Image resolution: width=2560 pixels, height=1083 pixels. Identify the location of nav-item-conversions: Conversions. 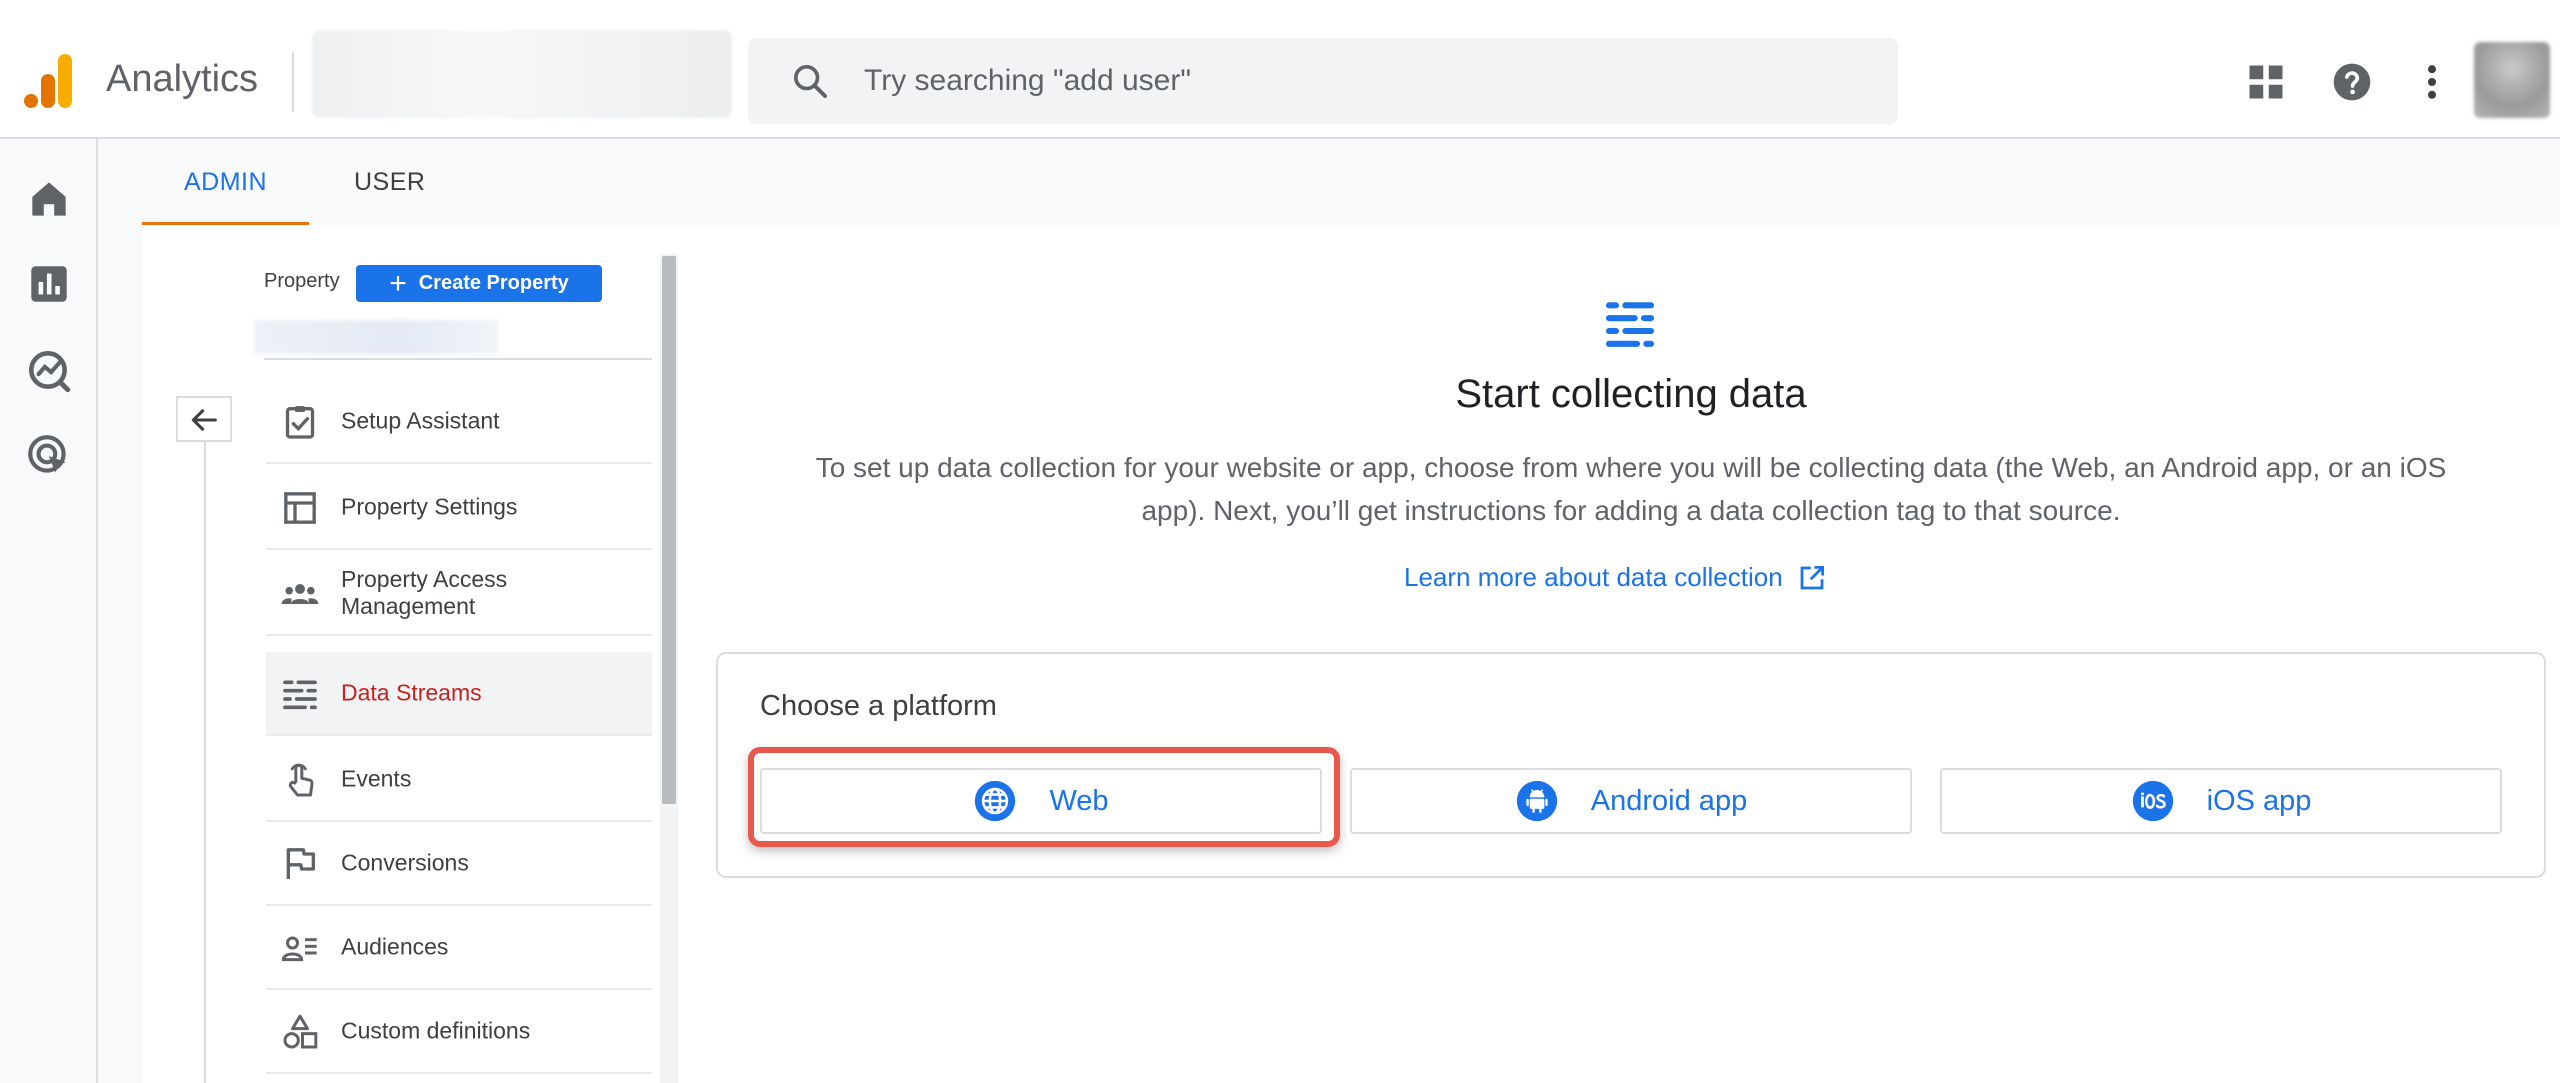
(459, 864).